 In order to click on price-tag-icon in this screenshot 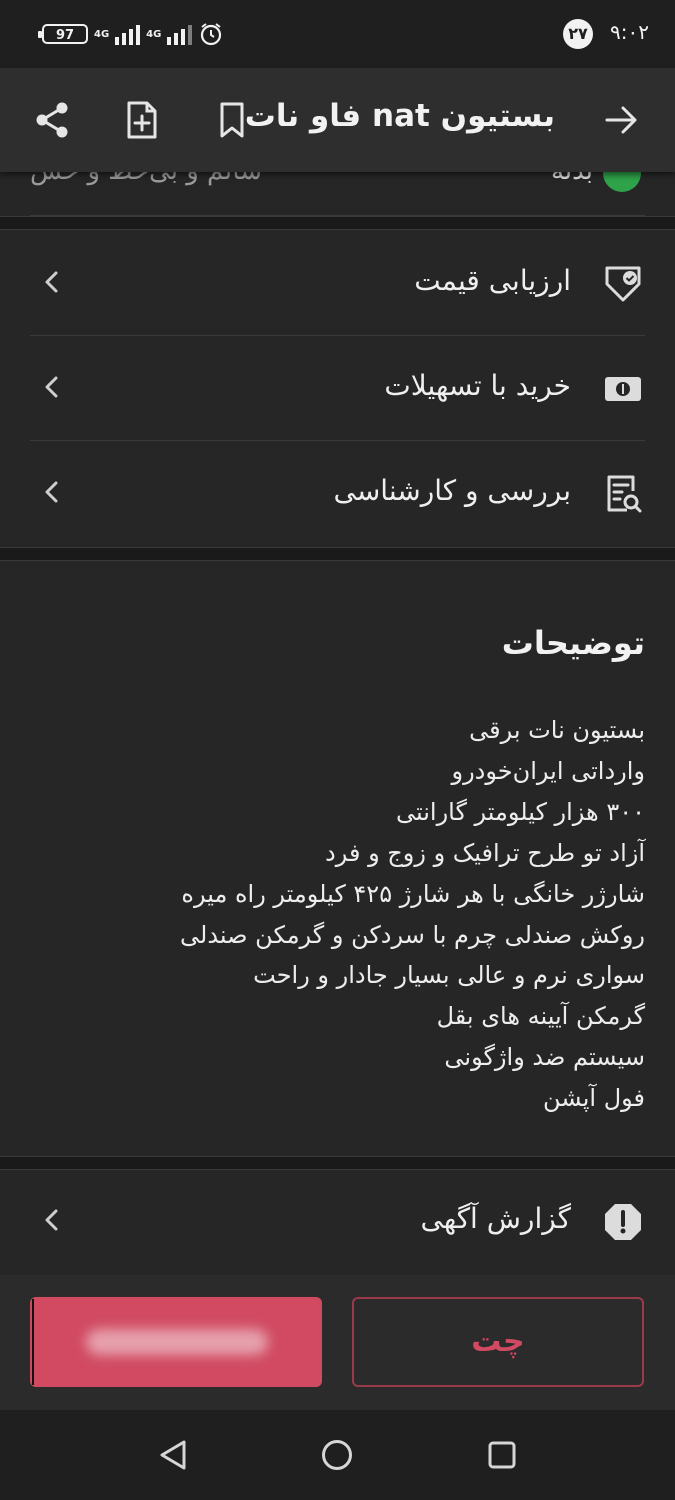, I will do `click(623, 284)`.